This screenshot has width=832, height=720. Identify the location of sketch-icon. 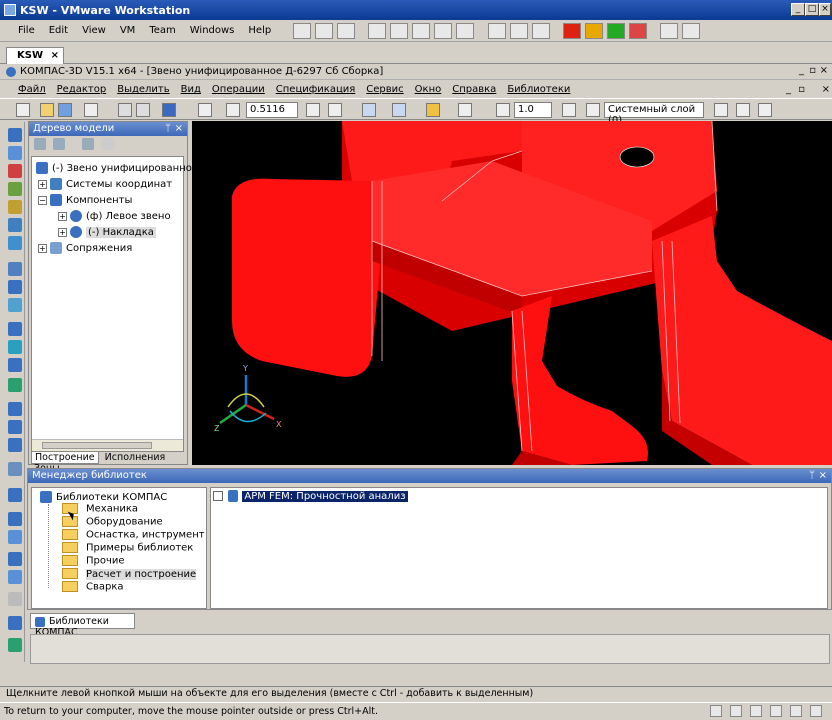
(15, 171).